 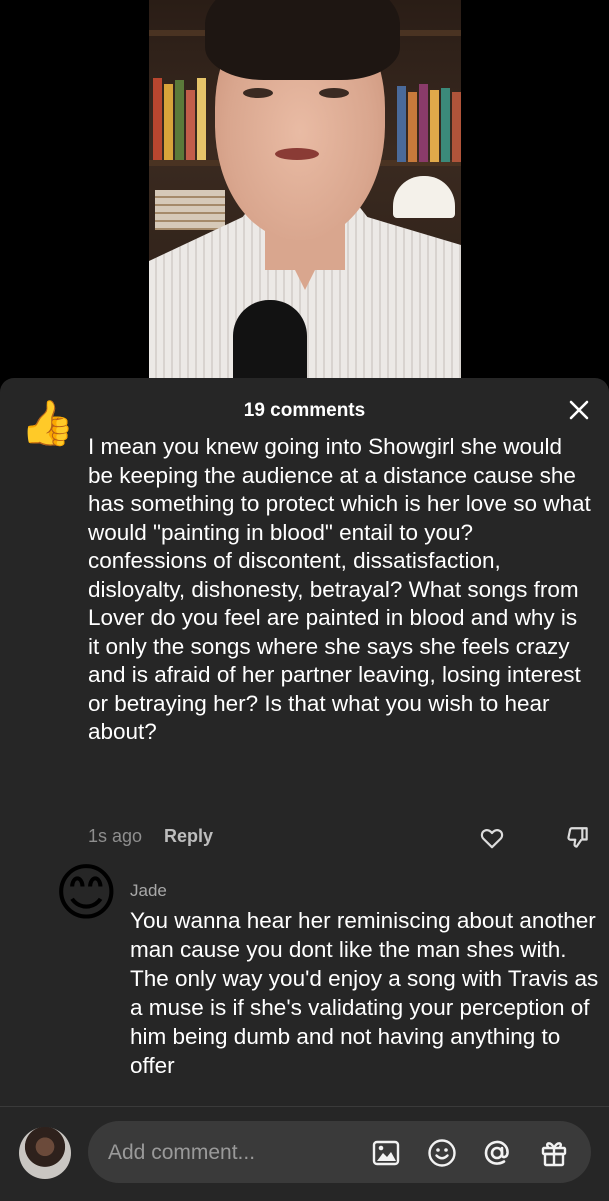 I want to click on smiley-icon, so click(x=442, y=1153).